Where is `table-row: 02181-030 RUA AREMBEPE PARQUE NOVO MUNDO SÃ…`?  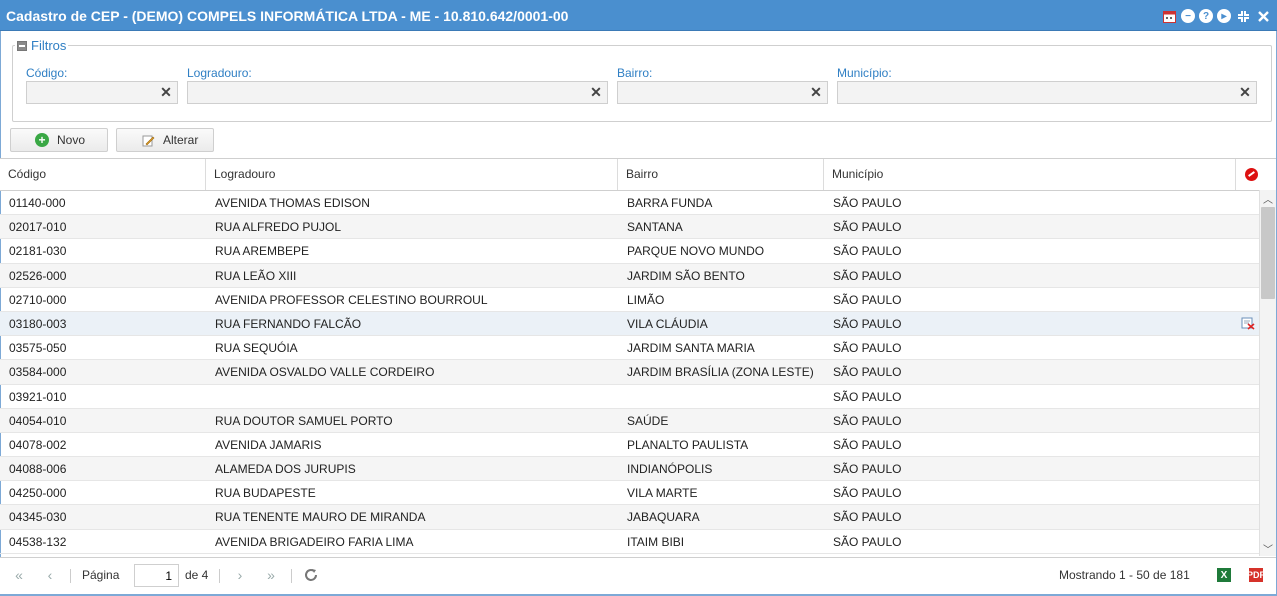
table-row: 02181-030 RUA AREMBEPE PARQUE NOVO MUNDO SÃ… is located at coordinates (629, 251).